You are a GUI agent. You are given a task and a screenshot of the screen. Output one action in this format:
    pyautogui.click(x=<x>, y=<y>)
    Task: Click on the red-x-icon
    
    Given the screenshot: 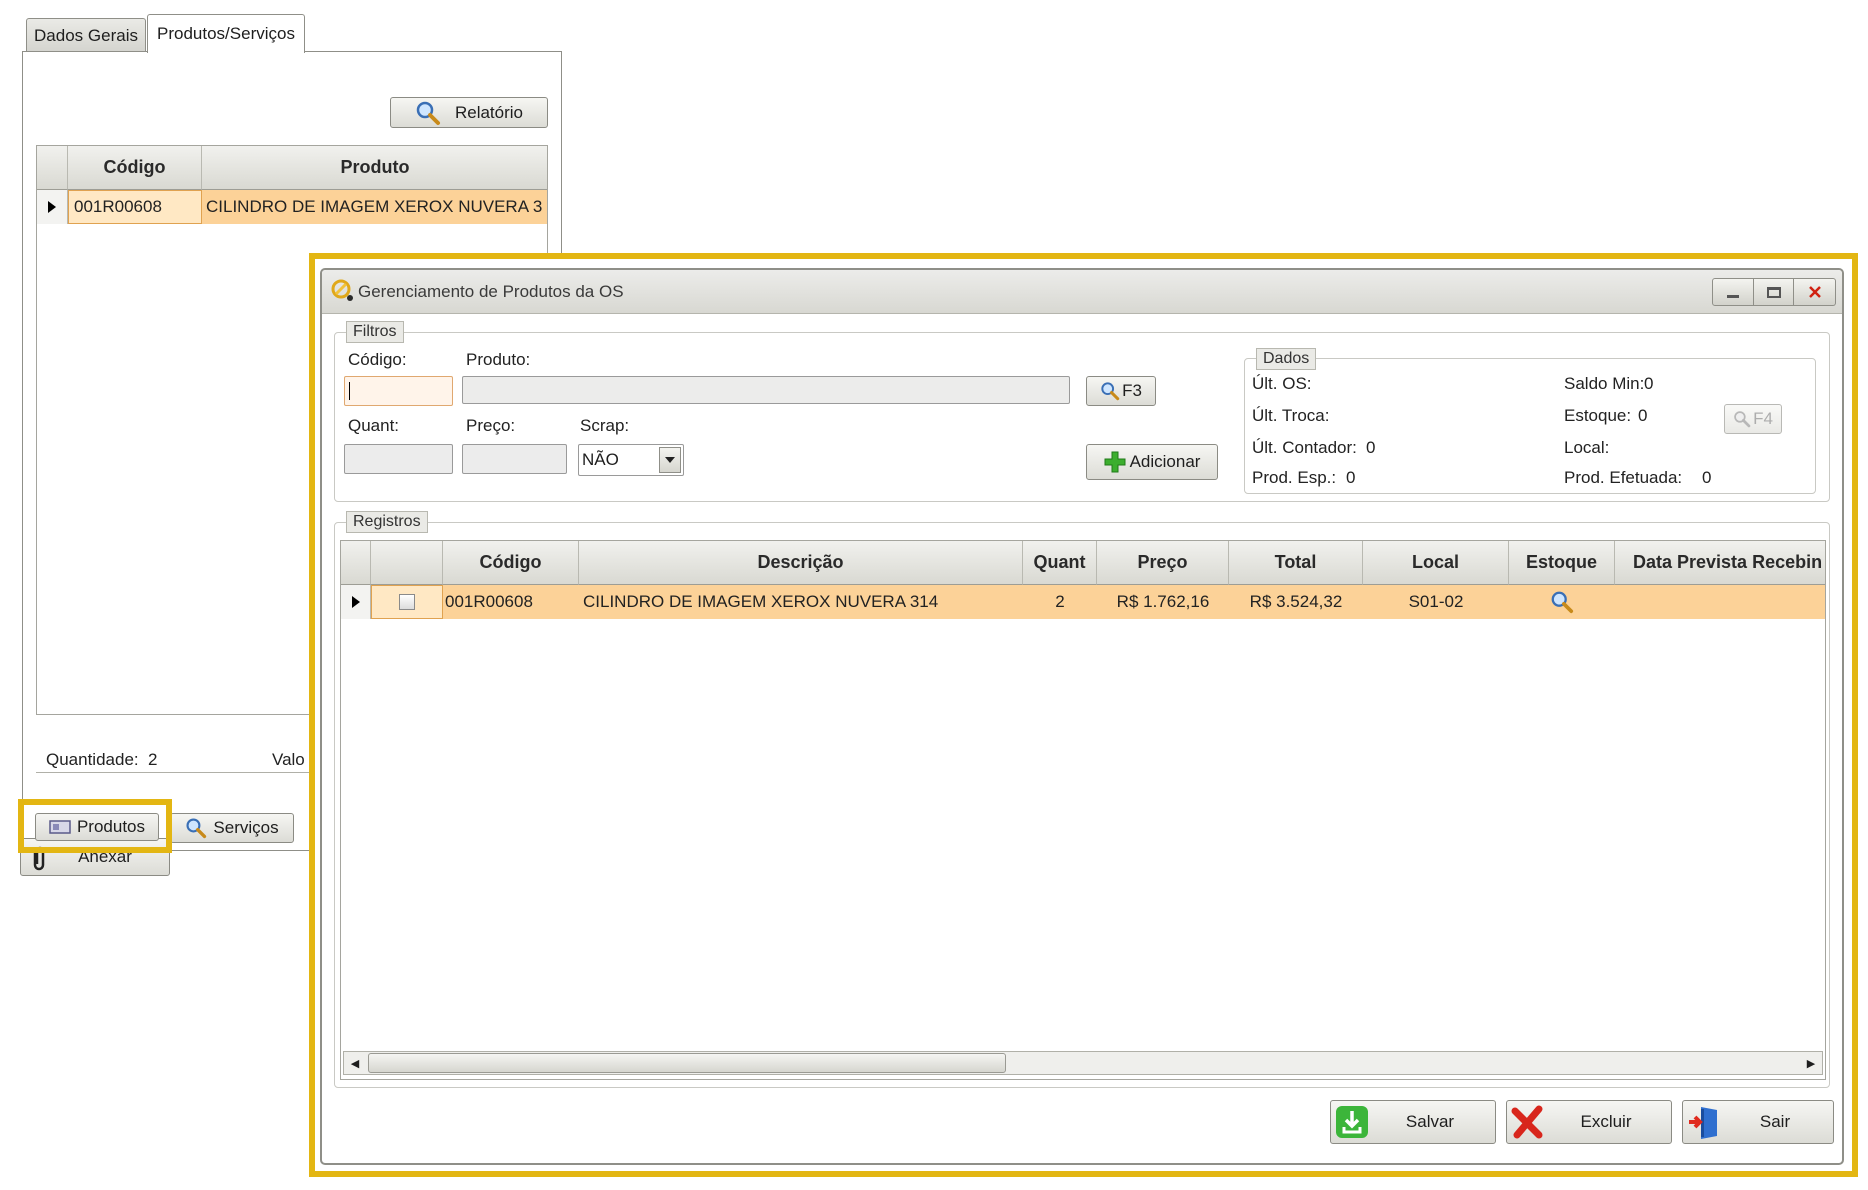 What is the action you would take?
    pyautogui.click(x=1527, y=1122)
    